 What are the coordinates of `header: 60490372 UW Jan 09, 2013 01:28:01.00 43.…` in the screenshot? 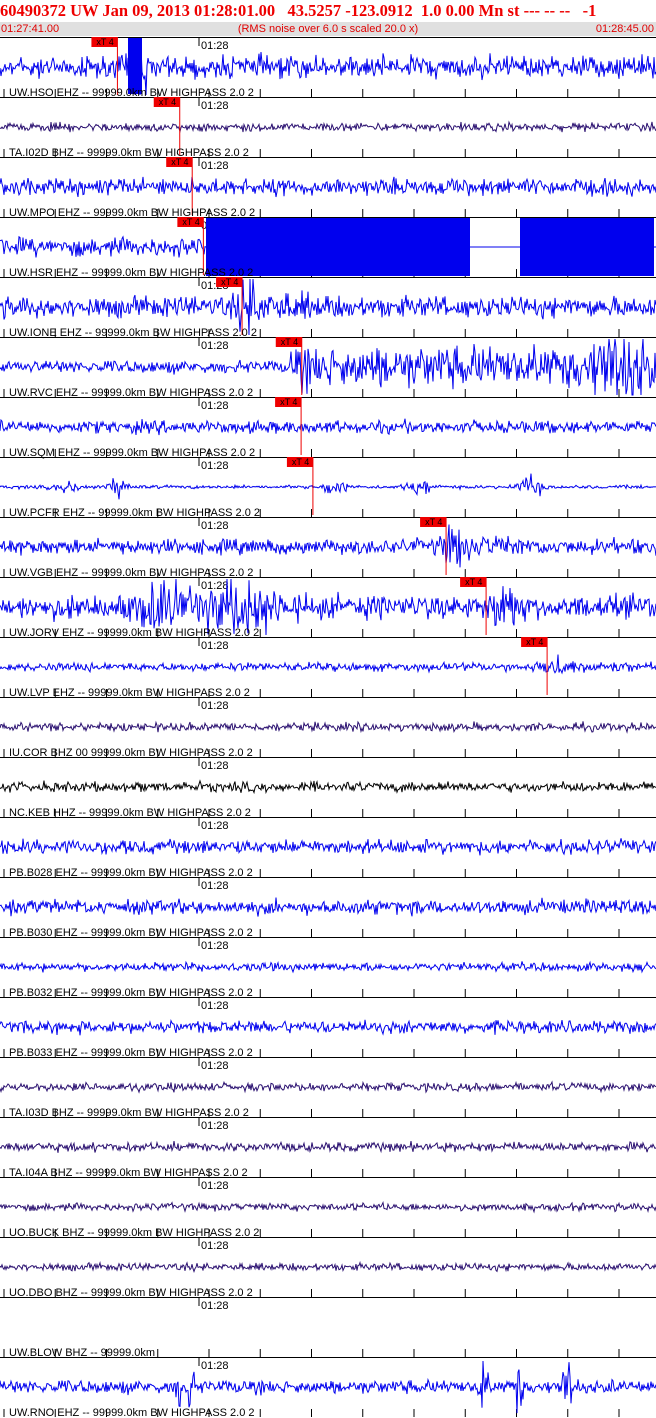 It's located at (328, 18).